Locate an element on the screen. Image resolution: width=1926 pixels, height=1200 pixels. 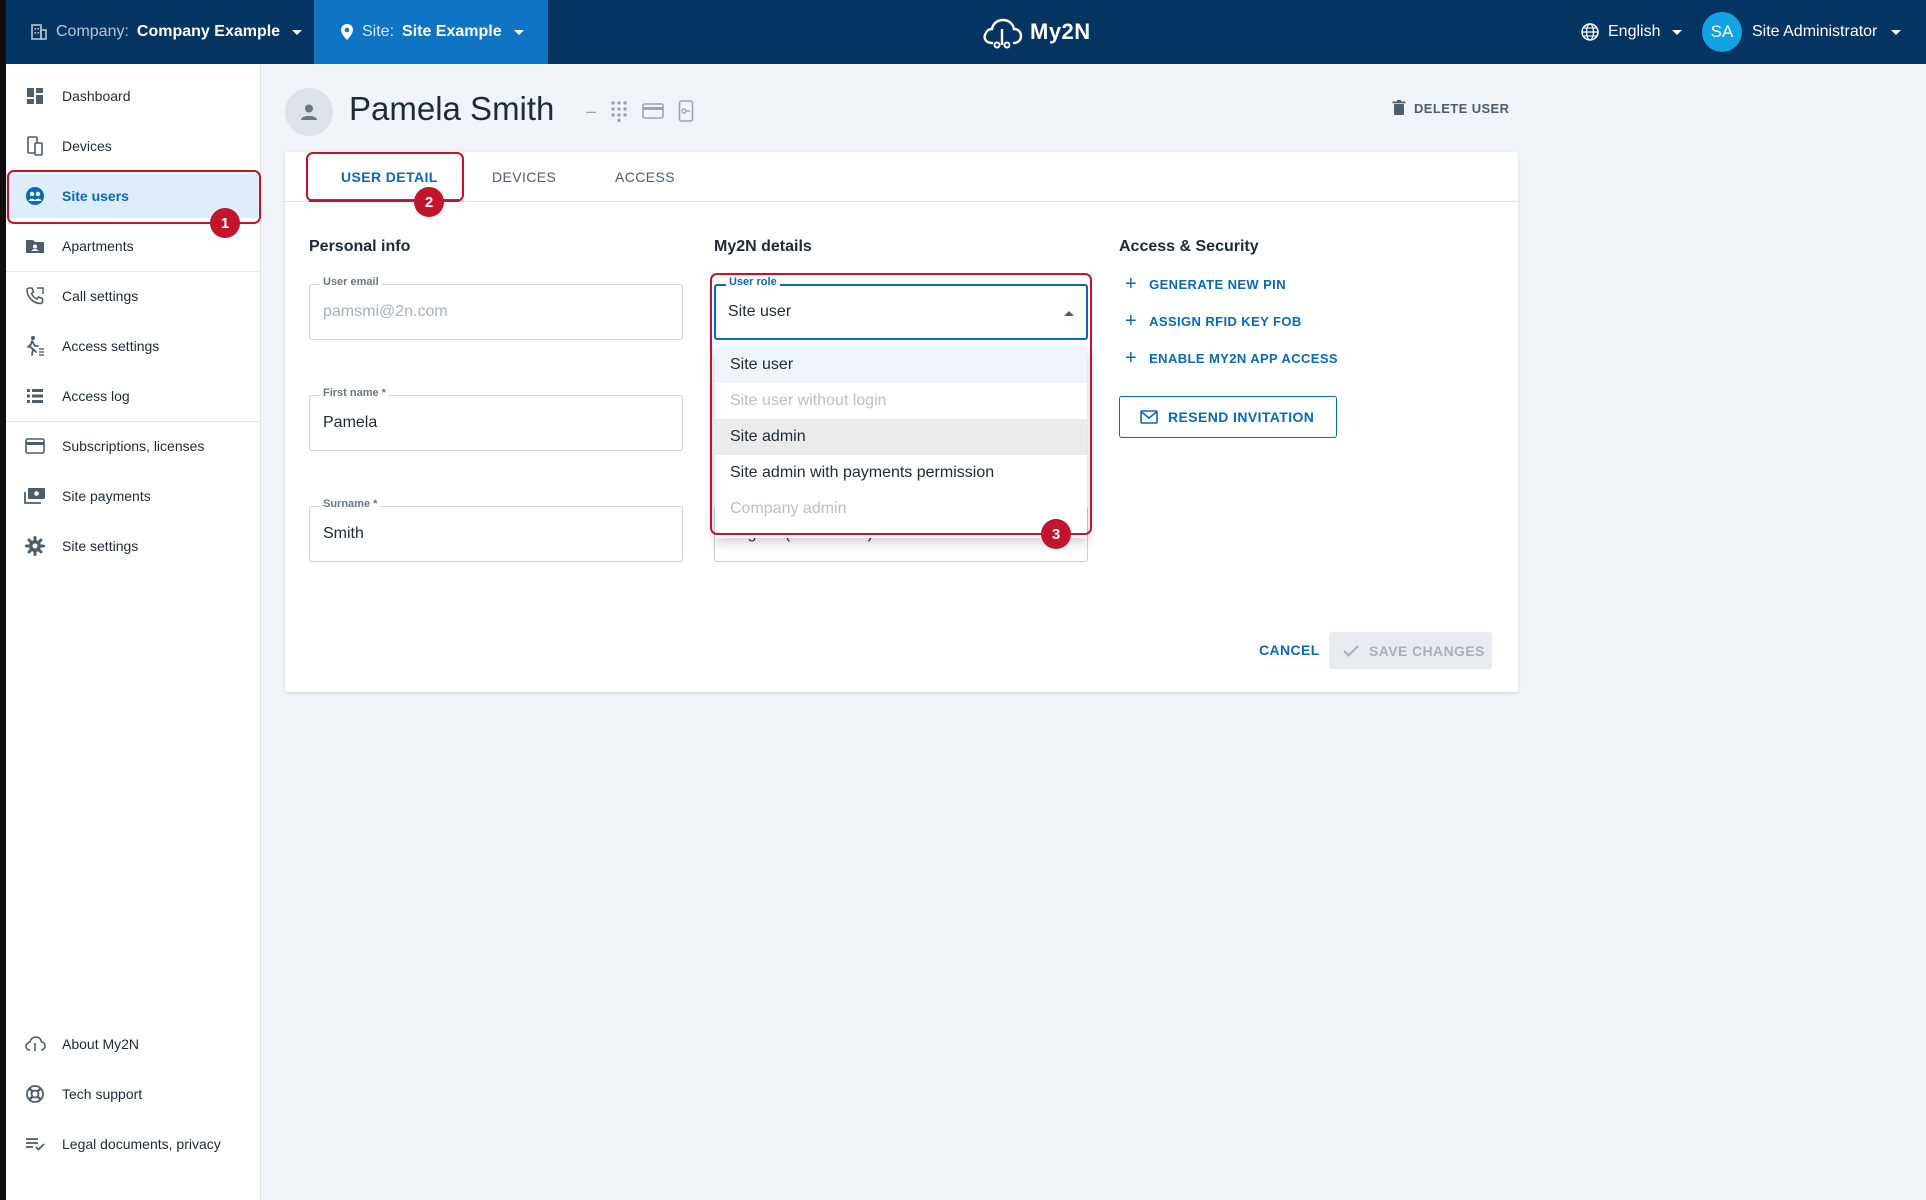
dash-indicator: – is located at coordinates (591, 110).